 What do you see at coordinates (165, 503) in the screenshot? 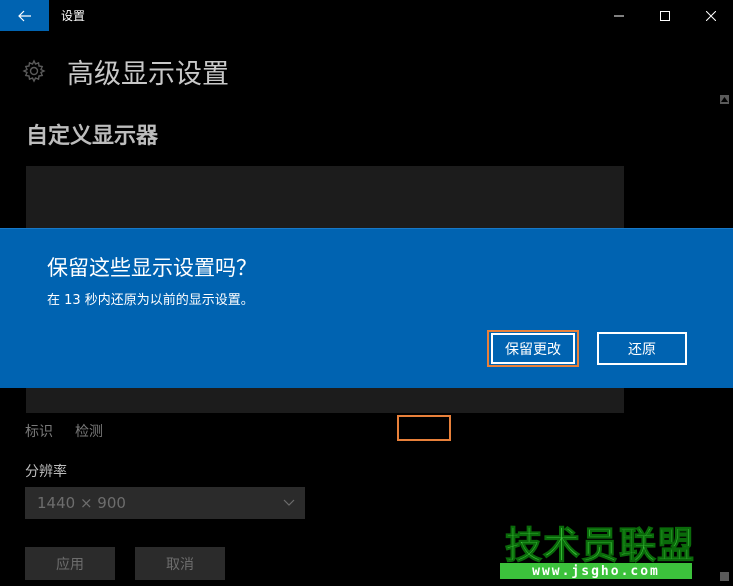
I see `resolution-select: 1440 × 900` at bounding box center [165, 503].